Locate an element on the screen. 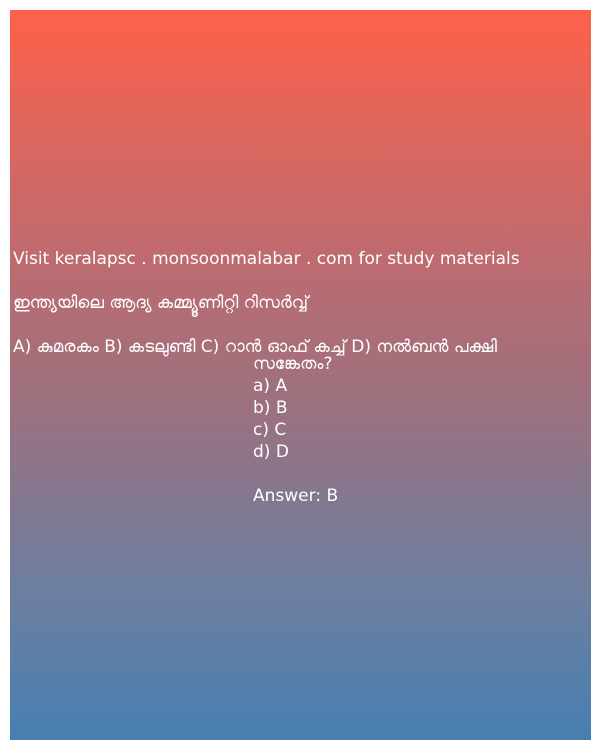 The image size is (600, 750). options-line-continuation: സങ്കേതം? is located at coordinates (293, 364).